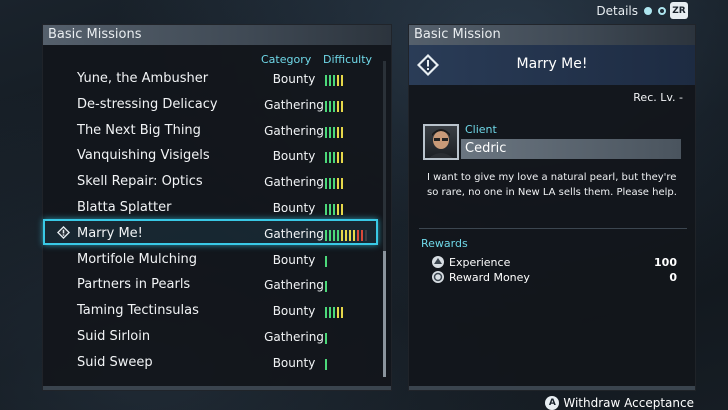  I want to click on mission-row: Vanquishing Visigels Bounty, so click(213, 156).